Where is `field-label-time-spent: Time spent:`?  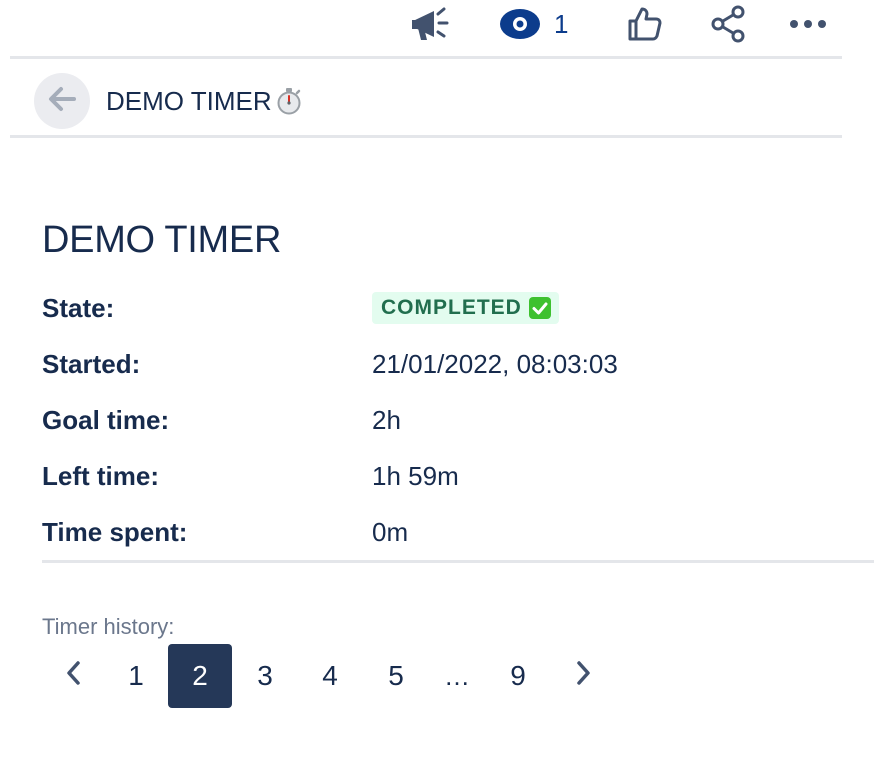
field-label-time-spent: Time spent: is located at coordinates (115, 531).